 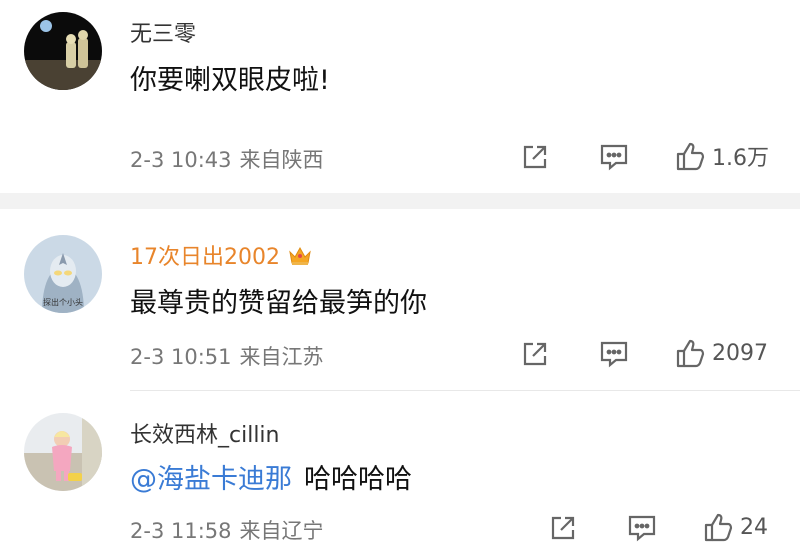 I want to click on like-count: 2097, so click(x=740, y=353).